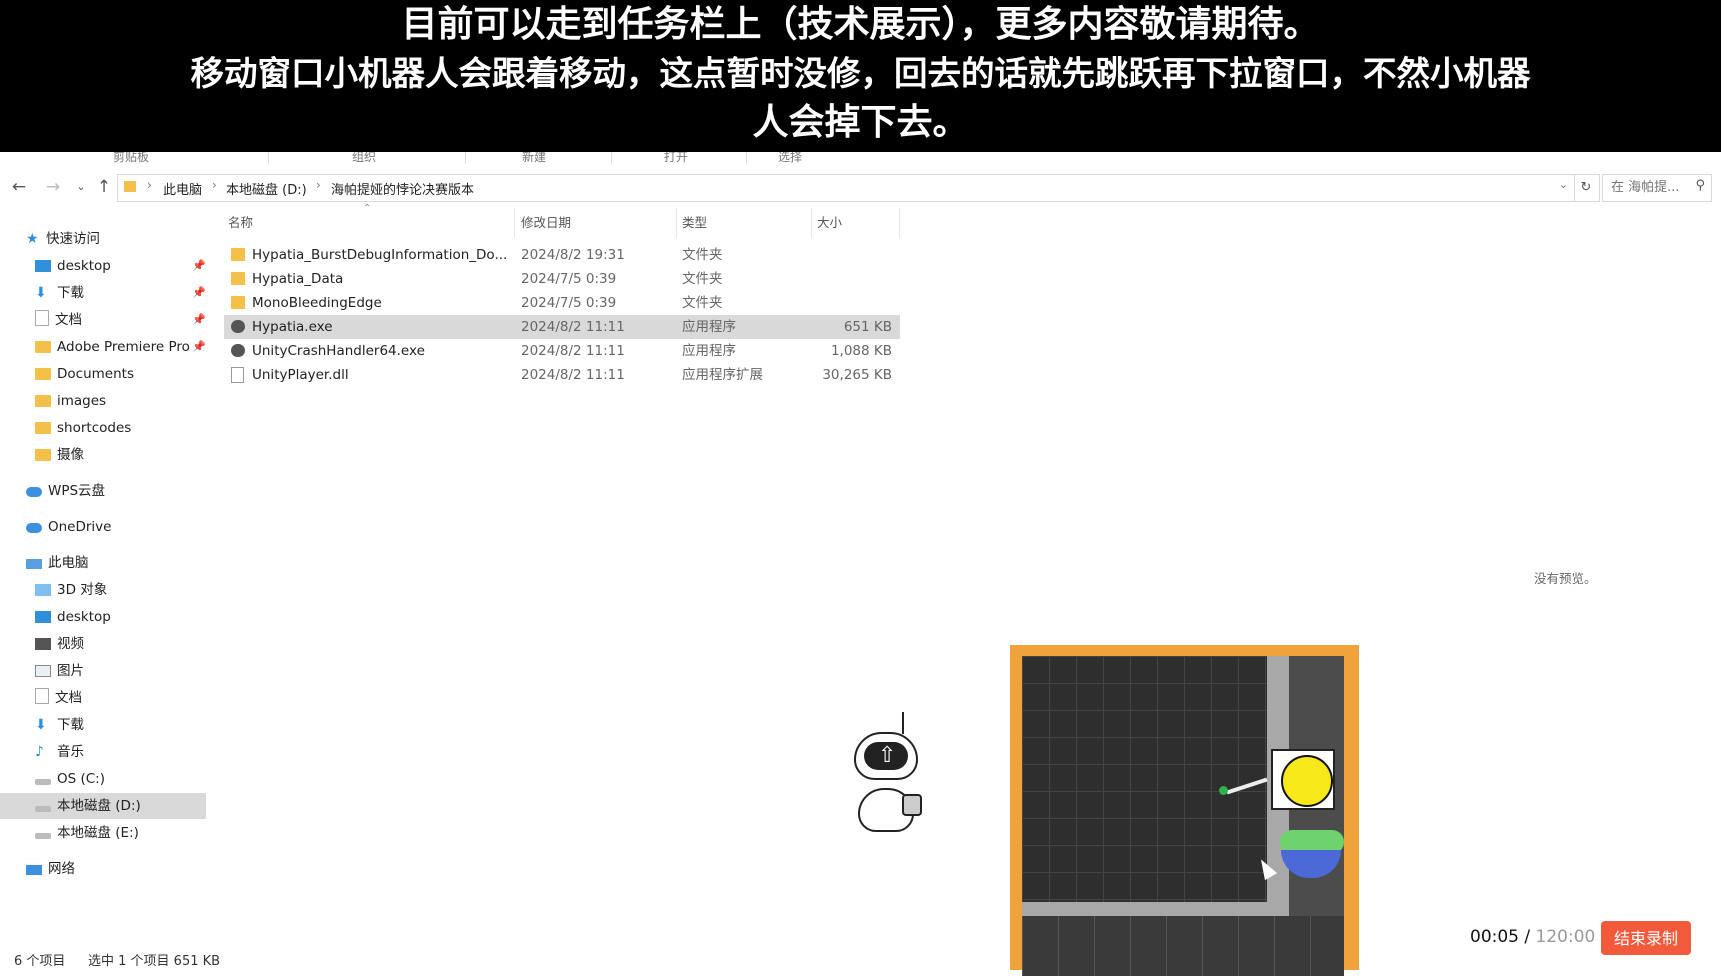  What do you see at coordinates (1586, 188) in the screenshot?
I see `refresh-icon: ↻` at bounding box center [1586, 188].